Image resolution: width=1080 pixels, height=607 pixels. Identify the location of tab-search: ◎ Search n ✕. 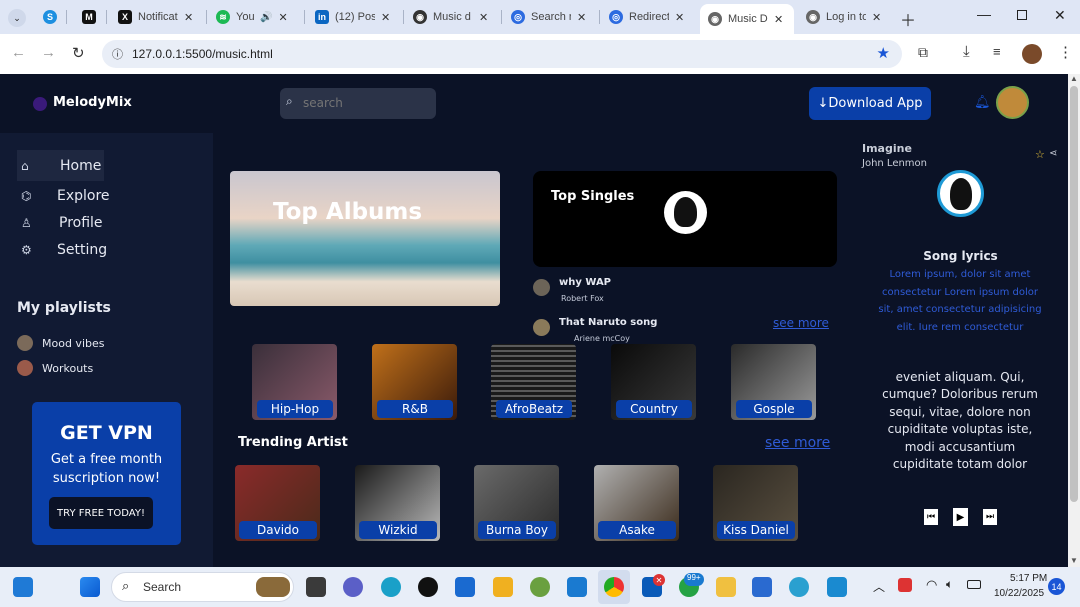
(550, 17).